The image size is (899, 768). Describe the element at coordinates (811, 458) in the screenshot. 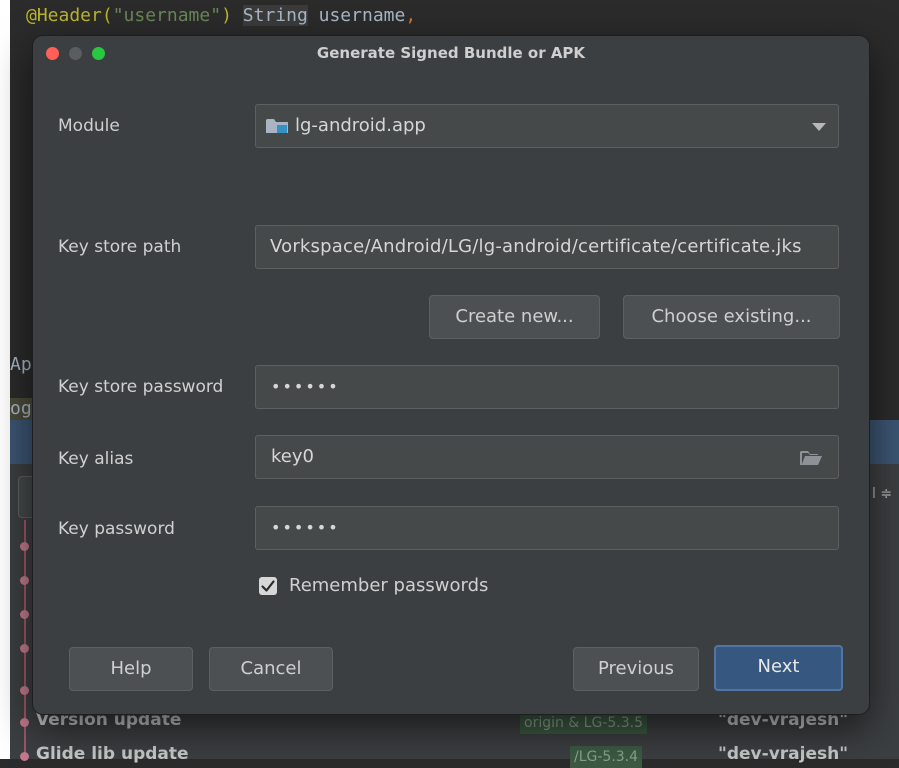

I see `folder-open-icon` at that location.